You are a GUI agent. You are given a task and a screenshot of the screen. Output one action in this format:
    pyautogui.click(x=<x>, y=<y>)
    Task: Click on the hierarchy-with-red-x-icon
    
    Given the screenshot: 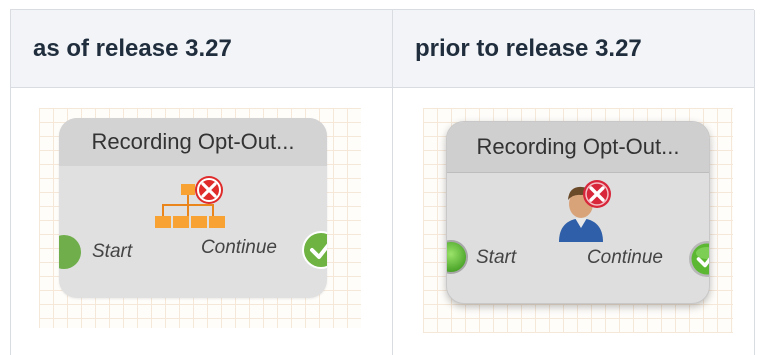 What is the action you would take?
    pyautogui.click(x=193, y=207)
    